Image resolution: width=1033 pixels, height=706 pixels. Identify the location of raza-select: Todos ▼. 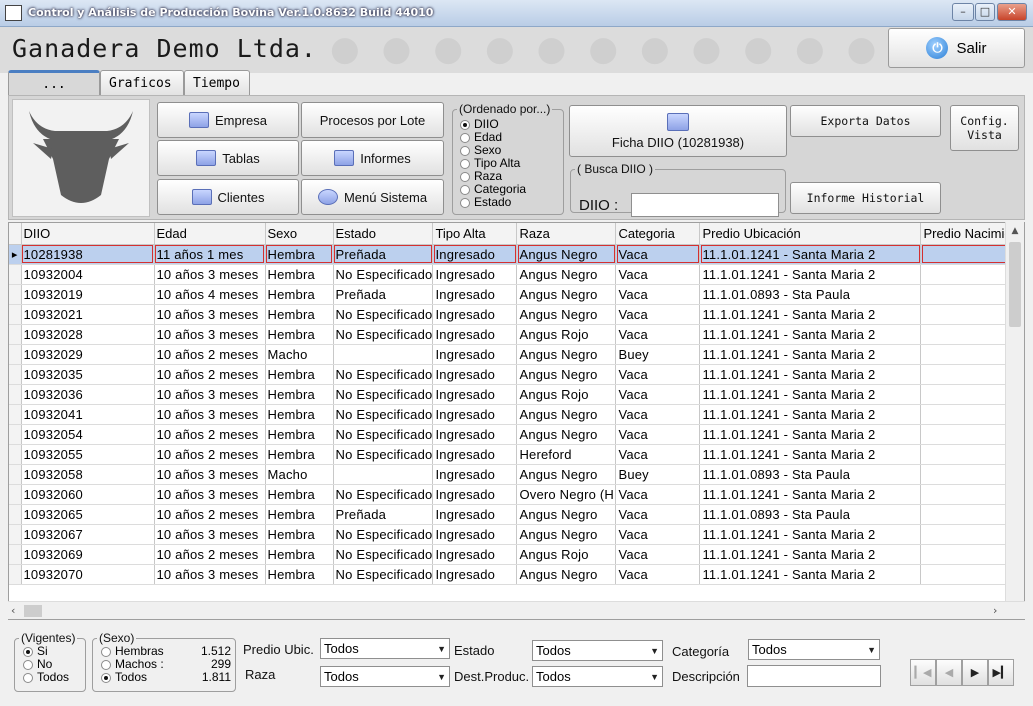
(385, 676).